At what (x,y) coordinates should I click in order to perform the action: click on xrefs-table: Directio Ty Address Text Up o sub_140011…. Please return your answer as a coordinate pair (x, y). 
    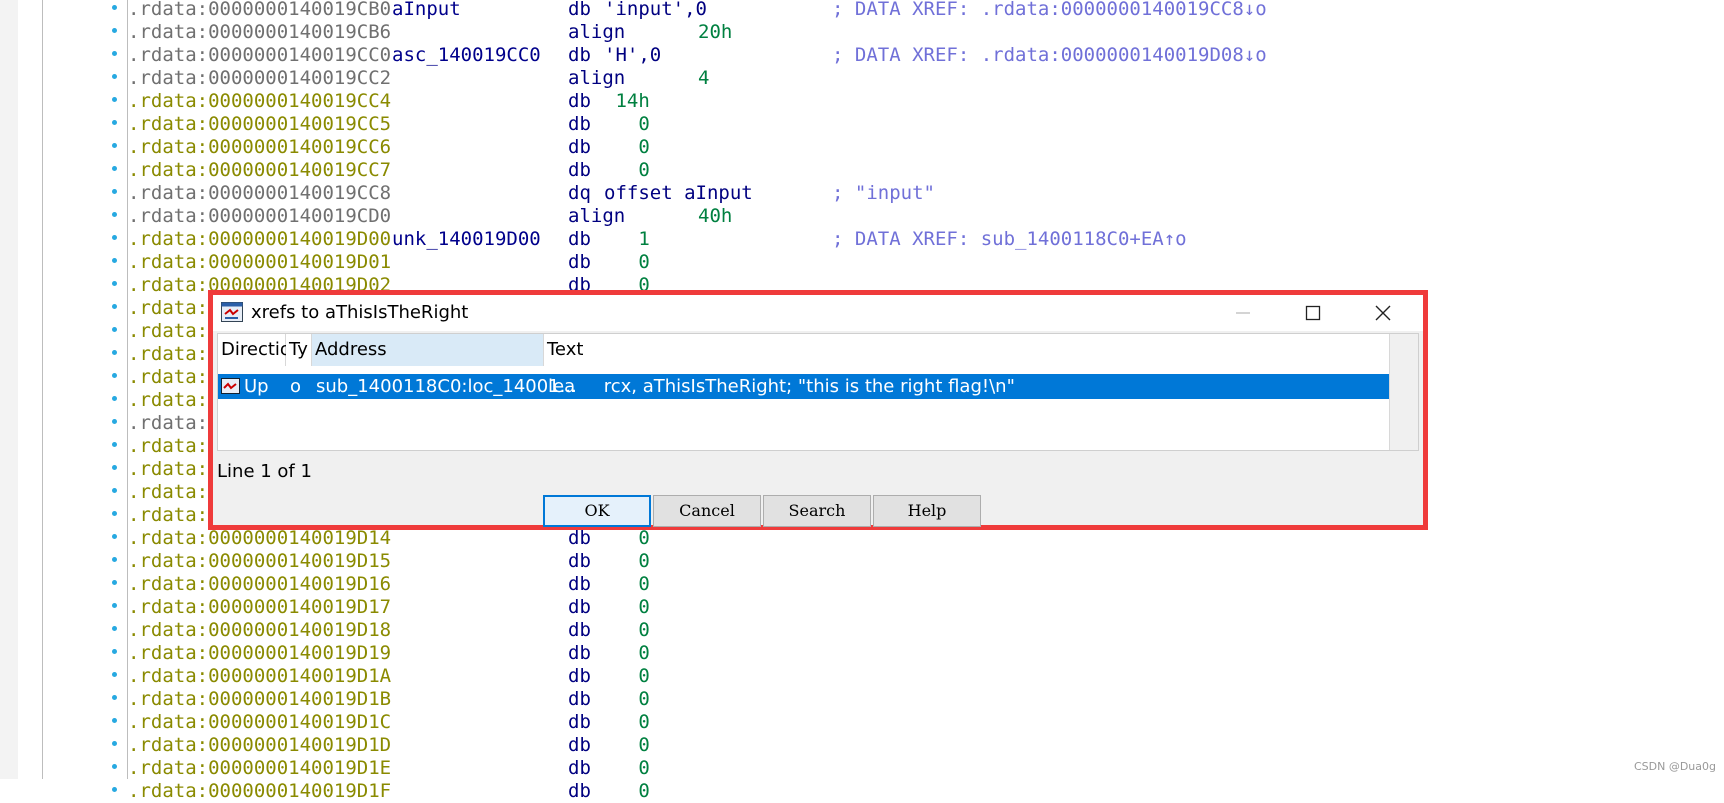
    Looking at the image, I should click on (818, 392).